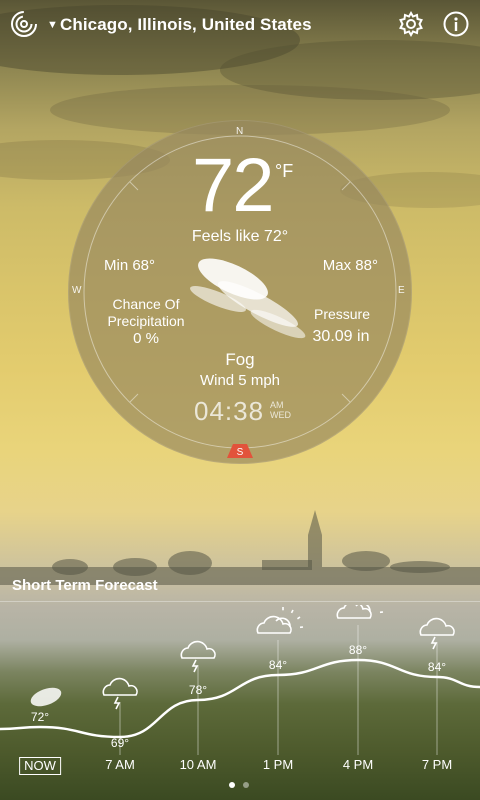 The image size is (480, 800). I want to click on top-bar: ▼ Chicago, Illinois, United States, so click(240, 25).